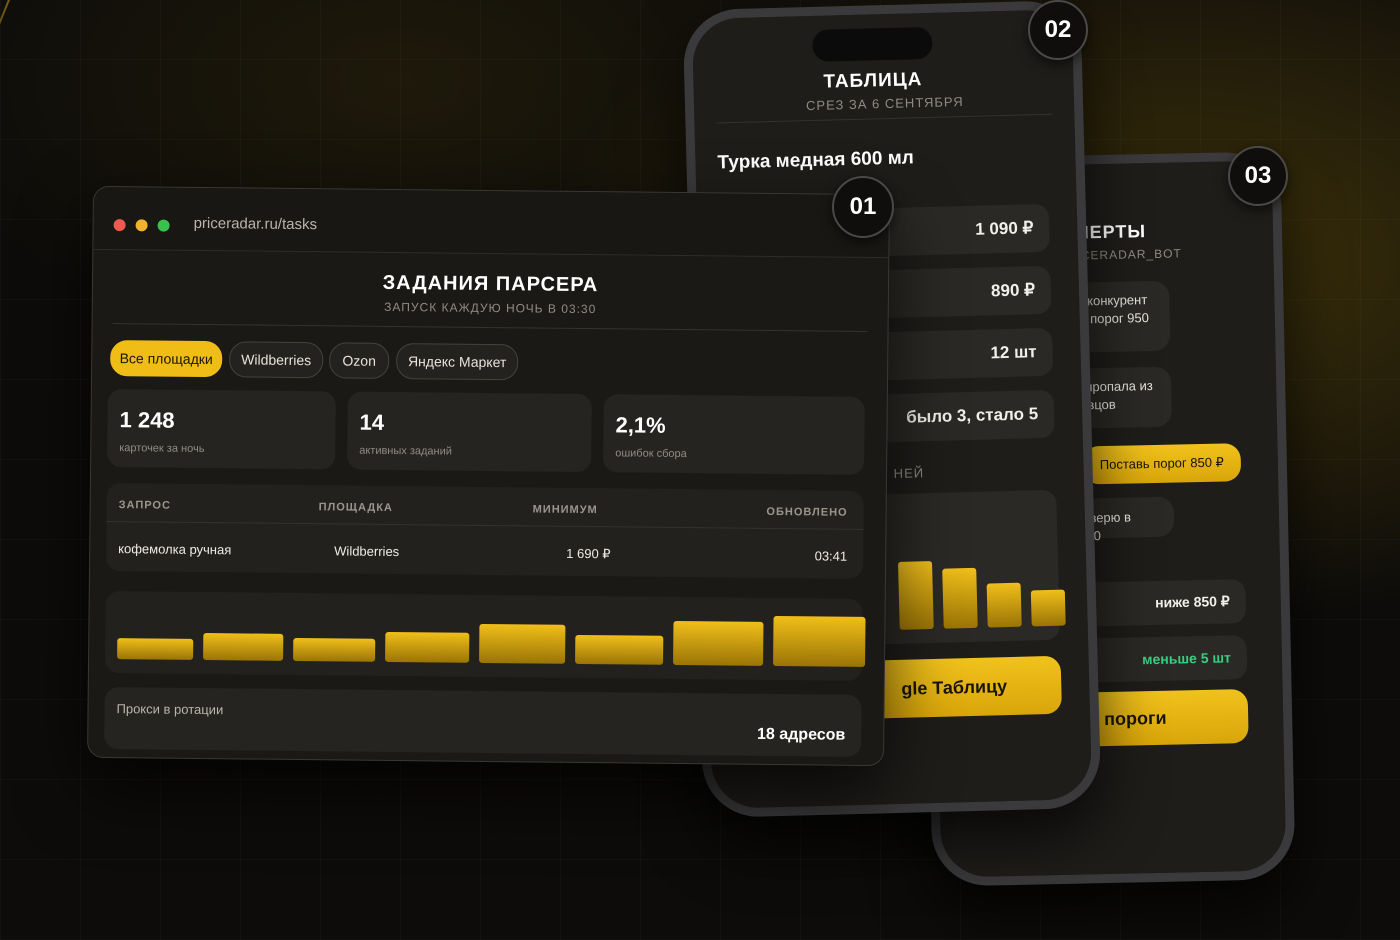  What do you see at coordinates (909, 473) in the screenshot?
I see `section-label: НЕЙ` at bounding box center [909, 473].